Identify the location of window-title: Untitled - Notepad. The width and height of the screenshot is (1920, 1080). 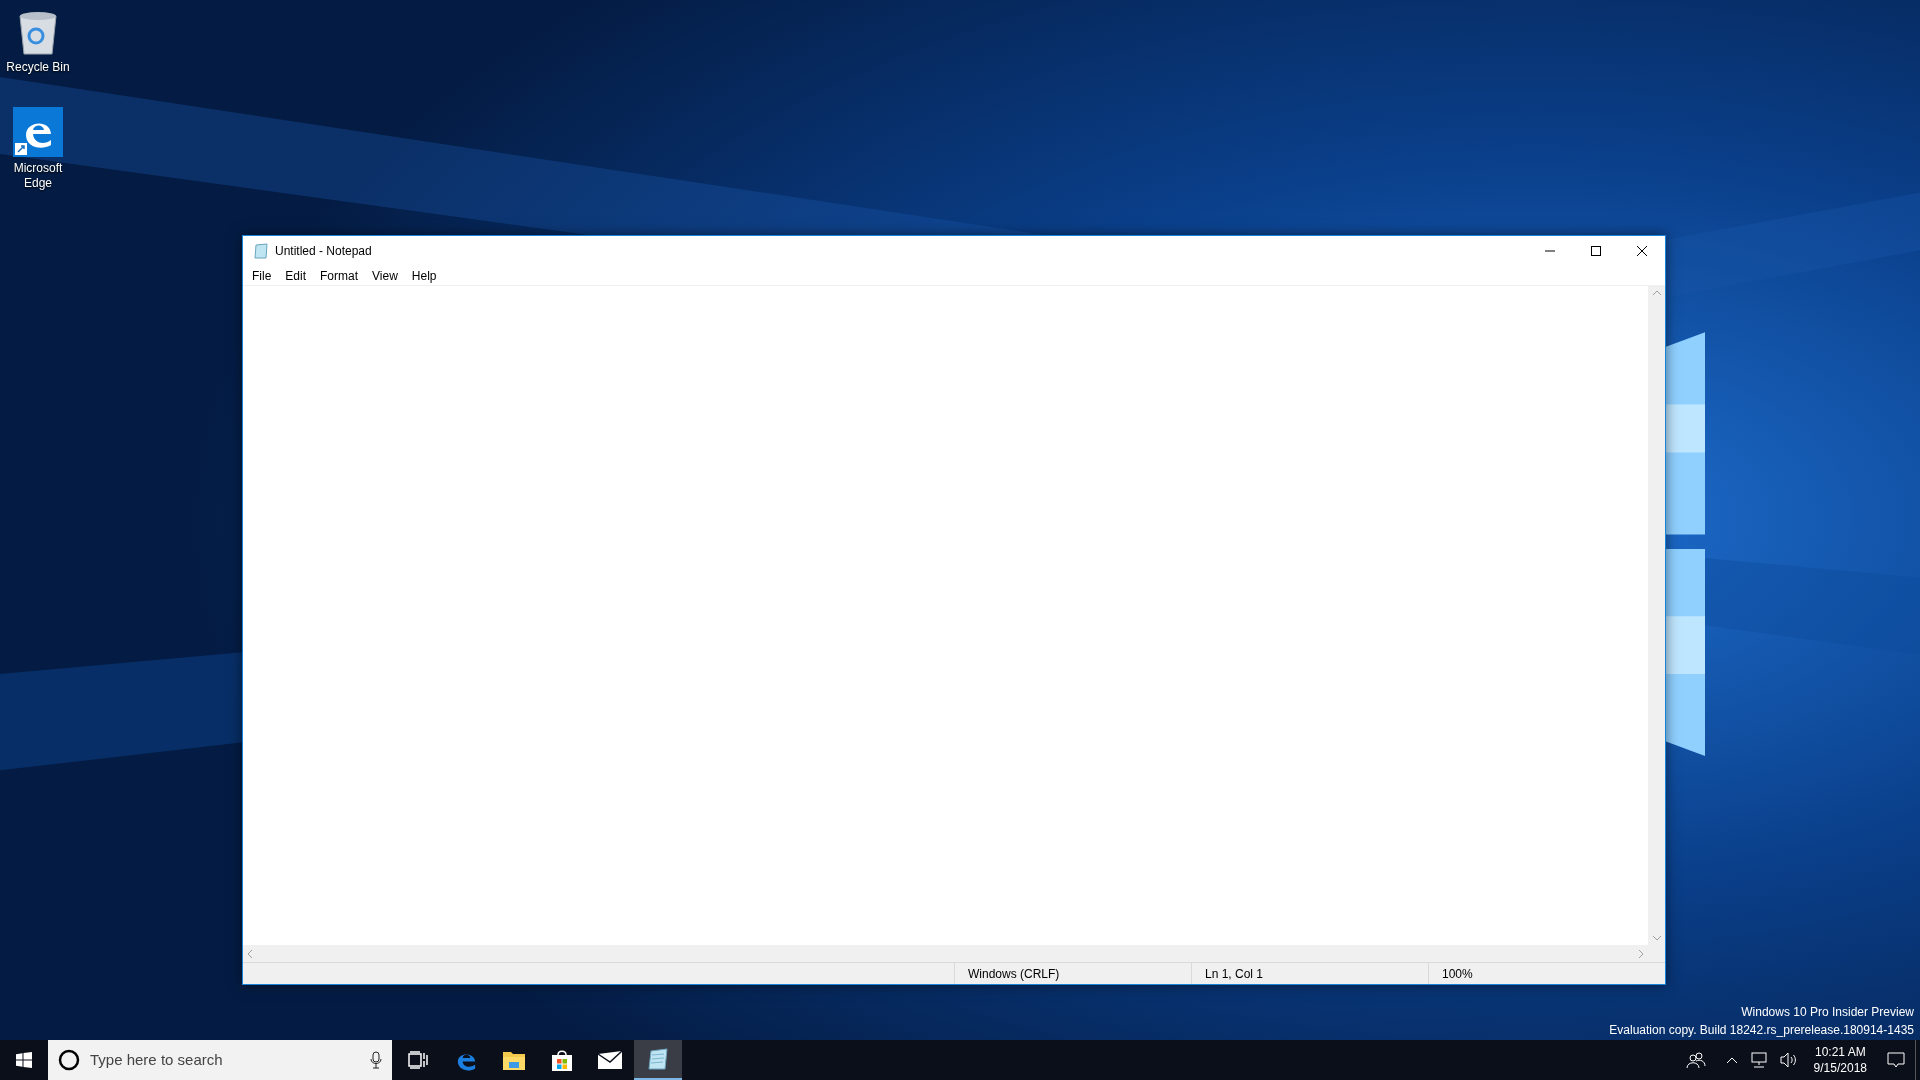
(323, 251).